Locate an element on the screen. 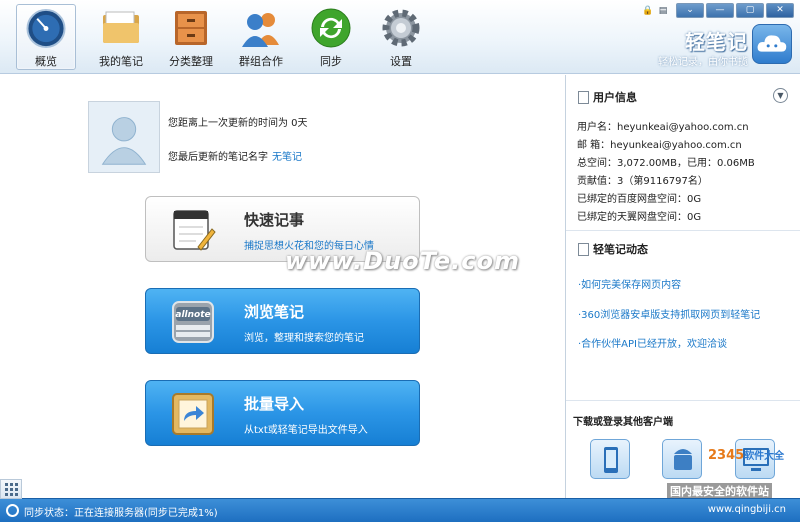  minimize-button: — is located at coordinates (720, 10).